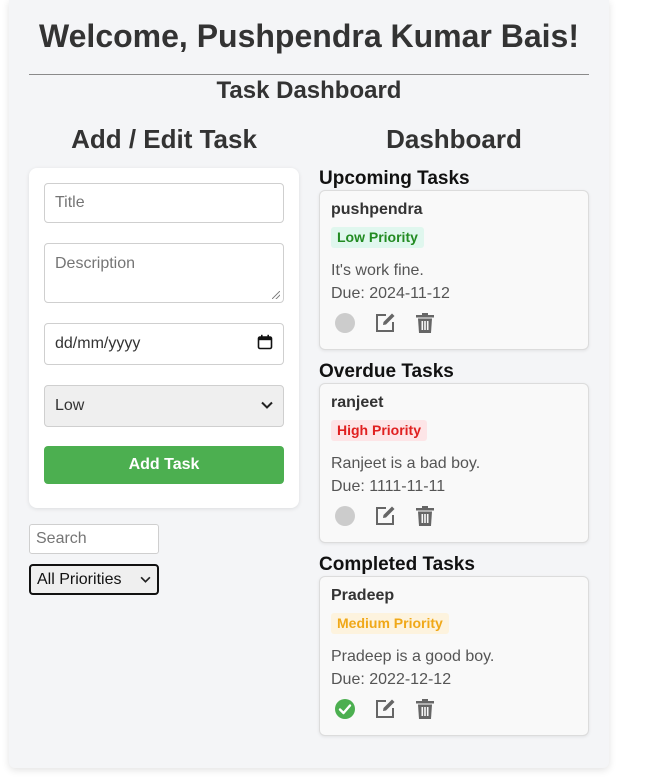 The image size is (669, 784). What do you see at coordinates (394, 178) in the screenshot?
I see `section-title-upcoming: Upcoming Tasks` at bounding box center [394, 178].